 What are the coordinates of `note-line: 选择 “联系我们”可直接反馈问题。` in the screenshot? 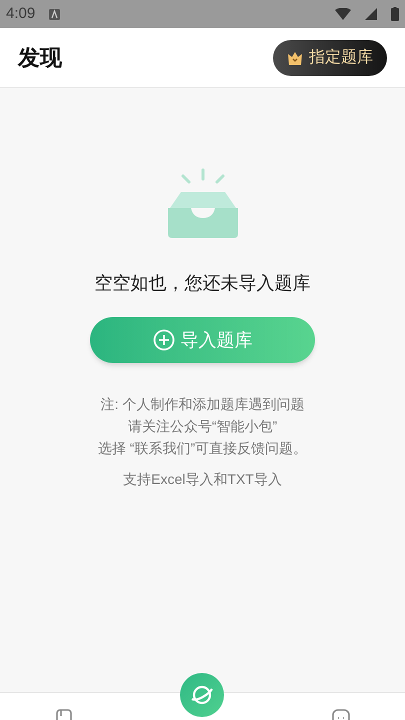 It's located at (203, 448).